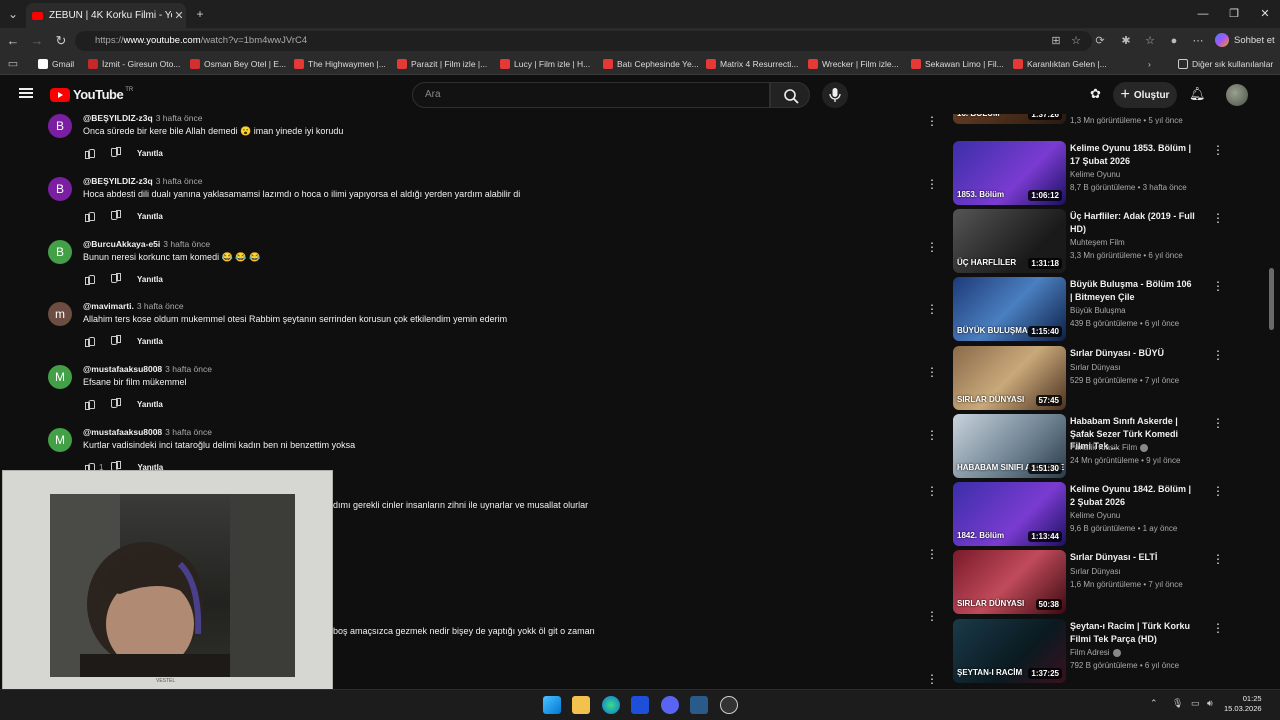  Describe the element at coordinates (1150, 41) in the screenshot. I see `favorites-icon: ☆` at that location.